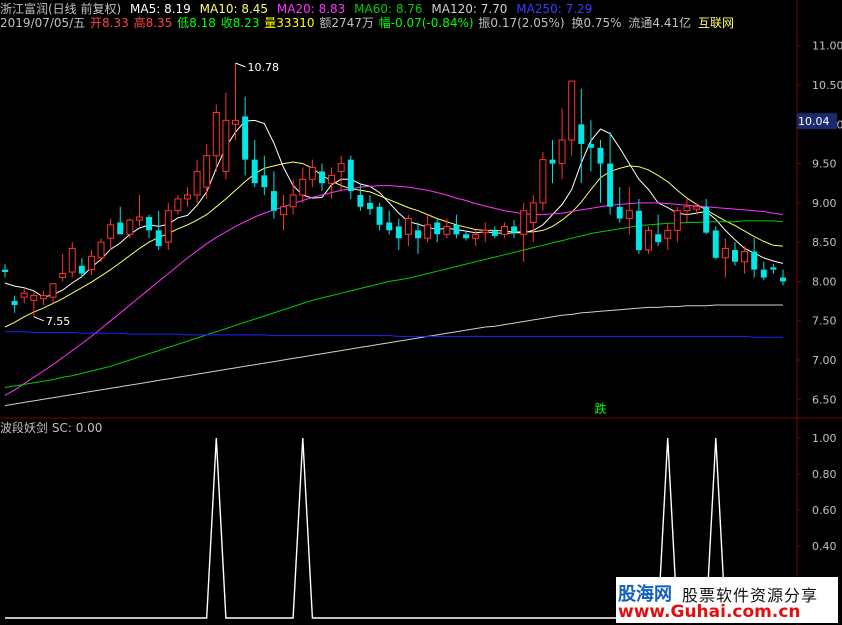 The width and height of the screenshot is (842, 625). What do you see at coordinates (824, 546) in the screenshot?
I see `indicator-tick-label: 0.40` at bounding box center [824, 546].